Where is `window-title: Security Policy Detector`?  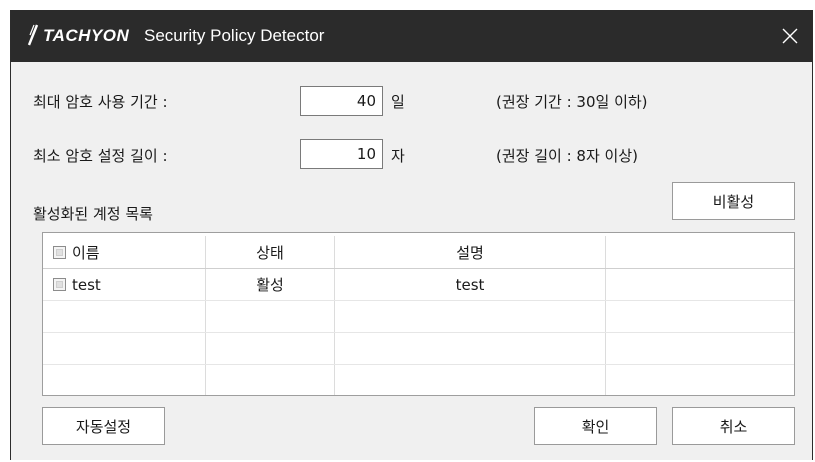
window-title: Security Policy Detector is located at coordinates (234, 35).